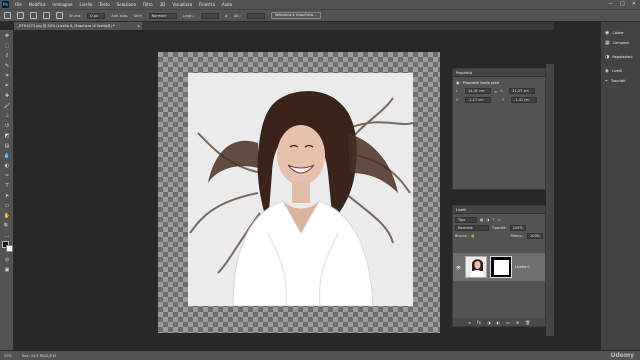 The image size is (640, 360). Describe the element at coordinates (478, 91) in the screenshot. I see `width-prop-input: 14,41 cm` at that location.